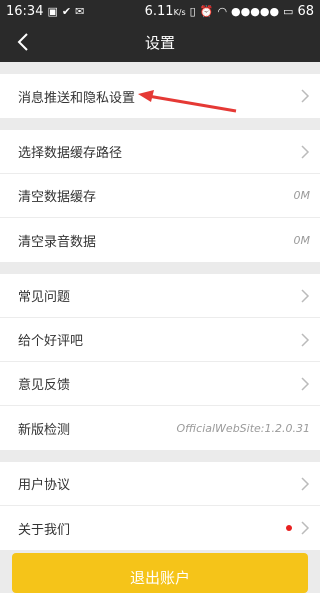  I want to click on row-label: 用户协议, so click(44, 485).